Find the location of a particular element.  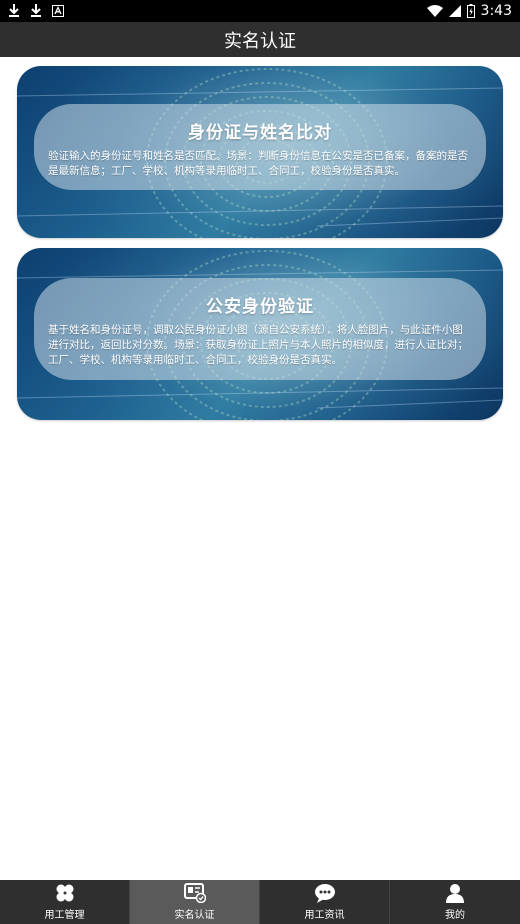

battery-icon is located at coordinates (470, 11).